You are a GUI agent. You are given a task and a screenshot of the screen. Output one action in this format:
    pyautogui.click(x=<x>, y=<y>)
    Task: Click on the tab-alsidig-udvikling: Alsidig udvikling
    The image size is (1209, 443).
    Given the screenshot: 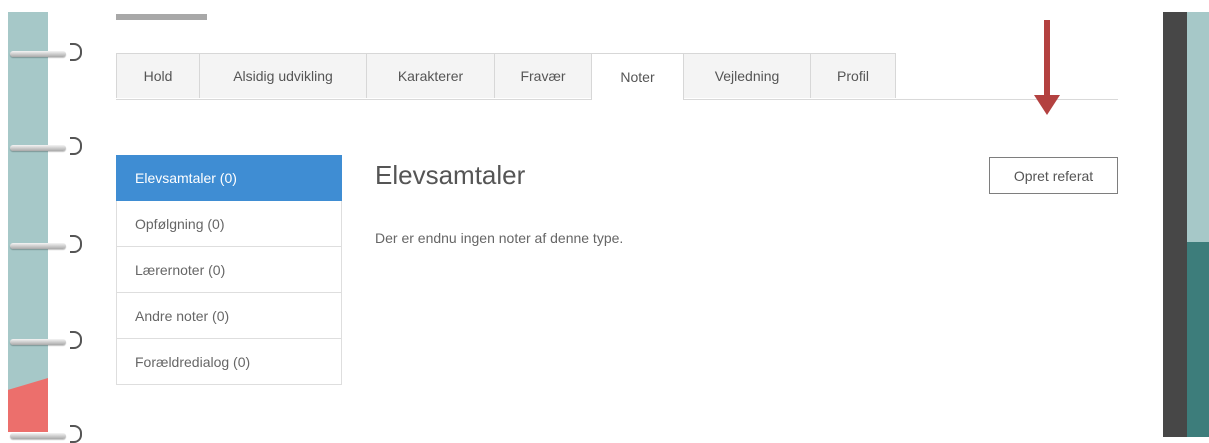 What is the action you would take?
    pyautogui.click(x=283, y=75)
    